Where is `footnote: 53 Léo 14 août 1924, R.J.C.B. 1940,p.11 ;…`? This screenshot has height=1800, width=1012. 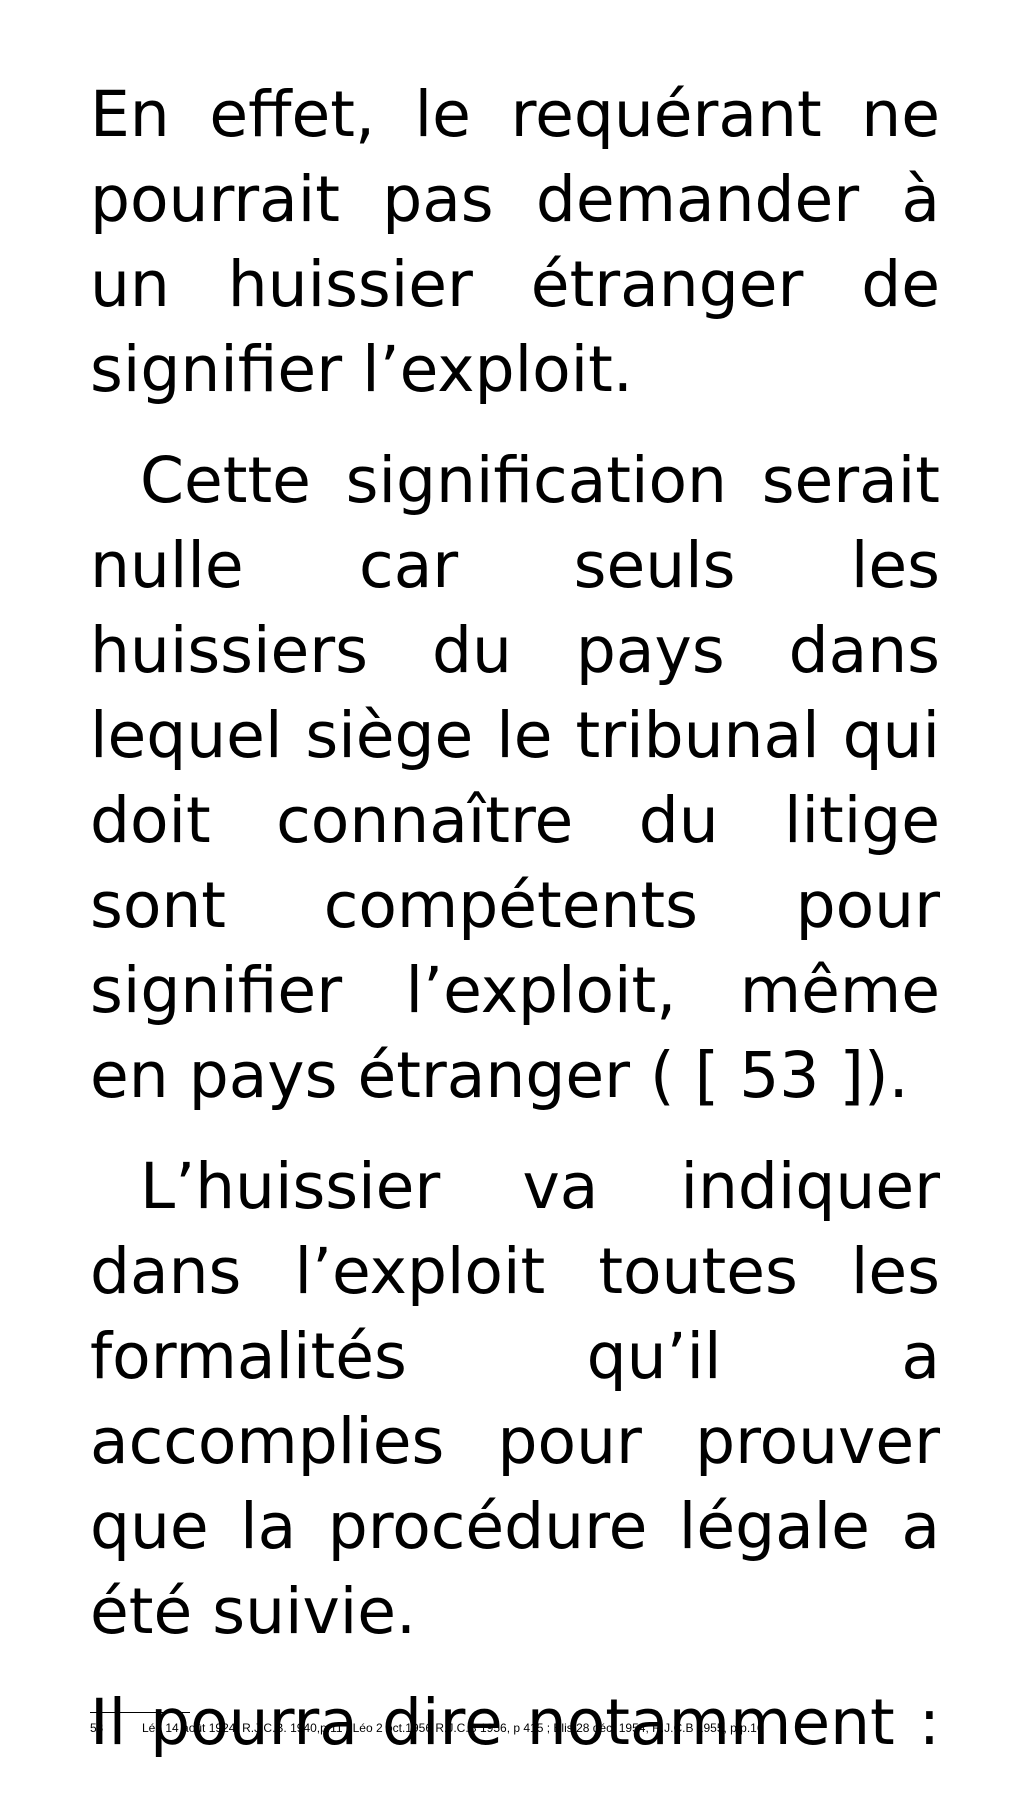 footnote: 53 Léo 14 août 1924, R.J.C.B. 1940,p.11 ;… is located at coordinates (515, 1728).